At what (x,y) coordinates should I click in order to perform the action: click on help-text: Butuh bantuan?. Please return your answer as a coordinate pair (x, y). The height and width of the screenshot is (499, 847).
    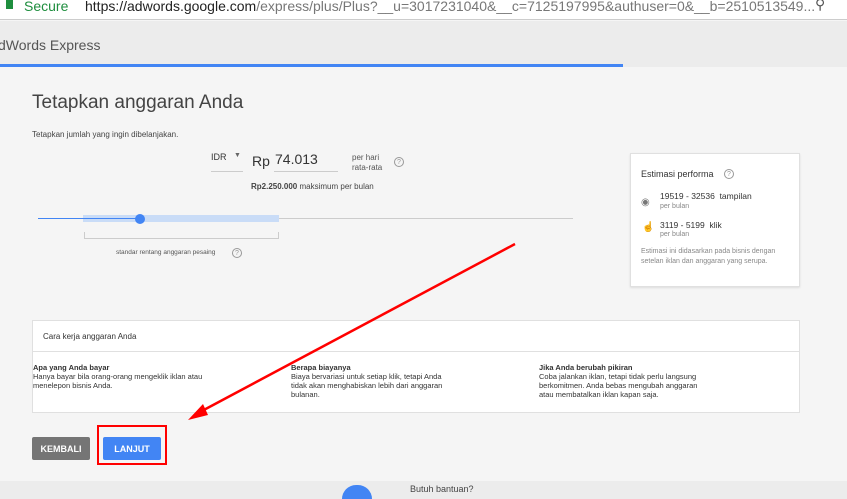
    Looking at the image, I should click on (442, 489).